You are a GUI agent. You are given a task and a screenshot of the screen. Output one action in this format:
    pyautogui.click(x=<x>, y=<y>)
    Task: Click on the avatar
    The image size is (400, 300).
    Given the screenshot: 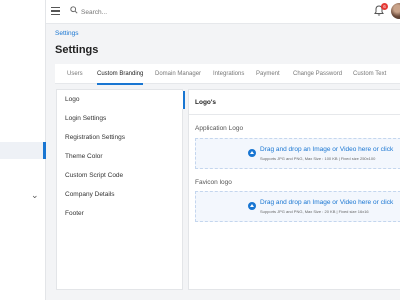 What is the action you would take?
    pyautogui.click(x=395, y=11)
    